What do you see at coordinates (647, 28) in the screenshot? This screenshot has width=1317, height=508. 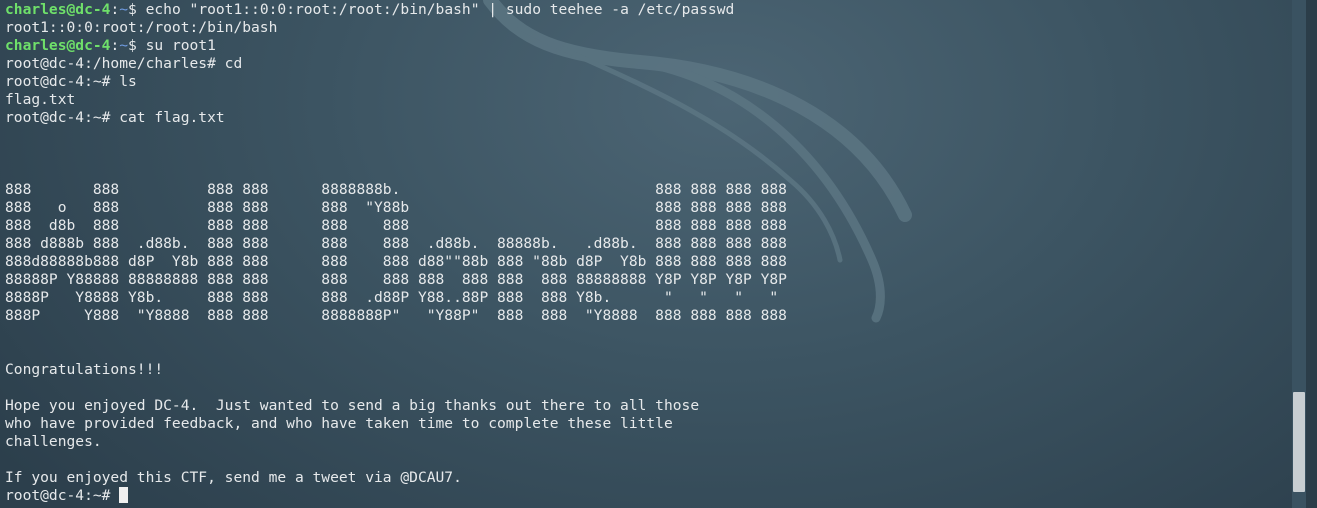 I see `terminal-line: root1::0:0:root:/root:/bin/bash` at bounding box center [647, 28].